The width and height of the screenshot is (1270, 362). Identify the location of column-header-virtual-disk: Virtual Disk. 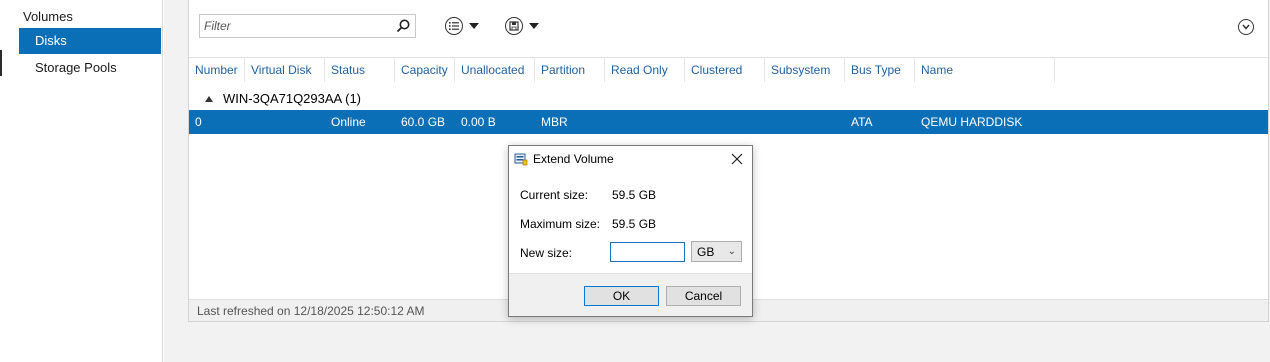
(285, 70).